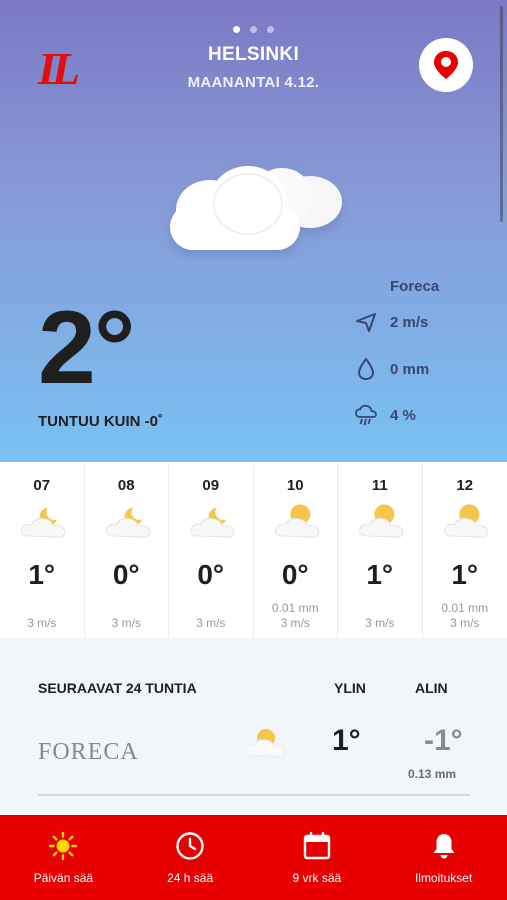 This screenshot has width=507, height=900. What do you see at coordinates (346, 740) in the screenshot?
I see `high-value: 1°` at bounding box center [346, 740].